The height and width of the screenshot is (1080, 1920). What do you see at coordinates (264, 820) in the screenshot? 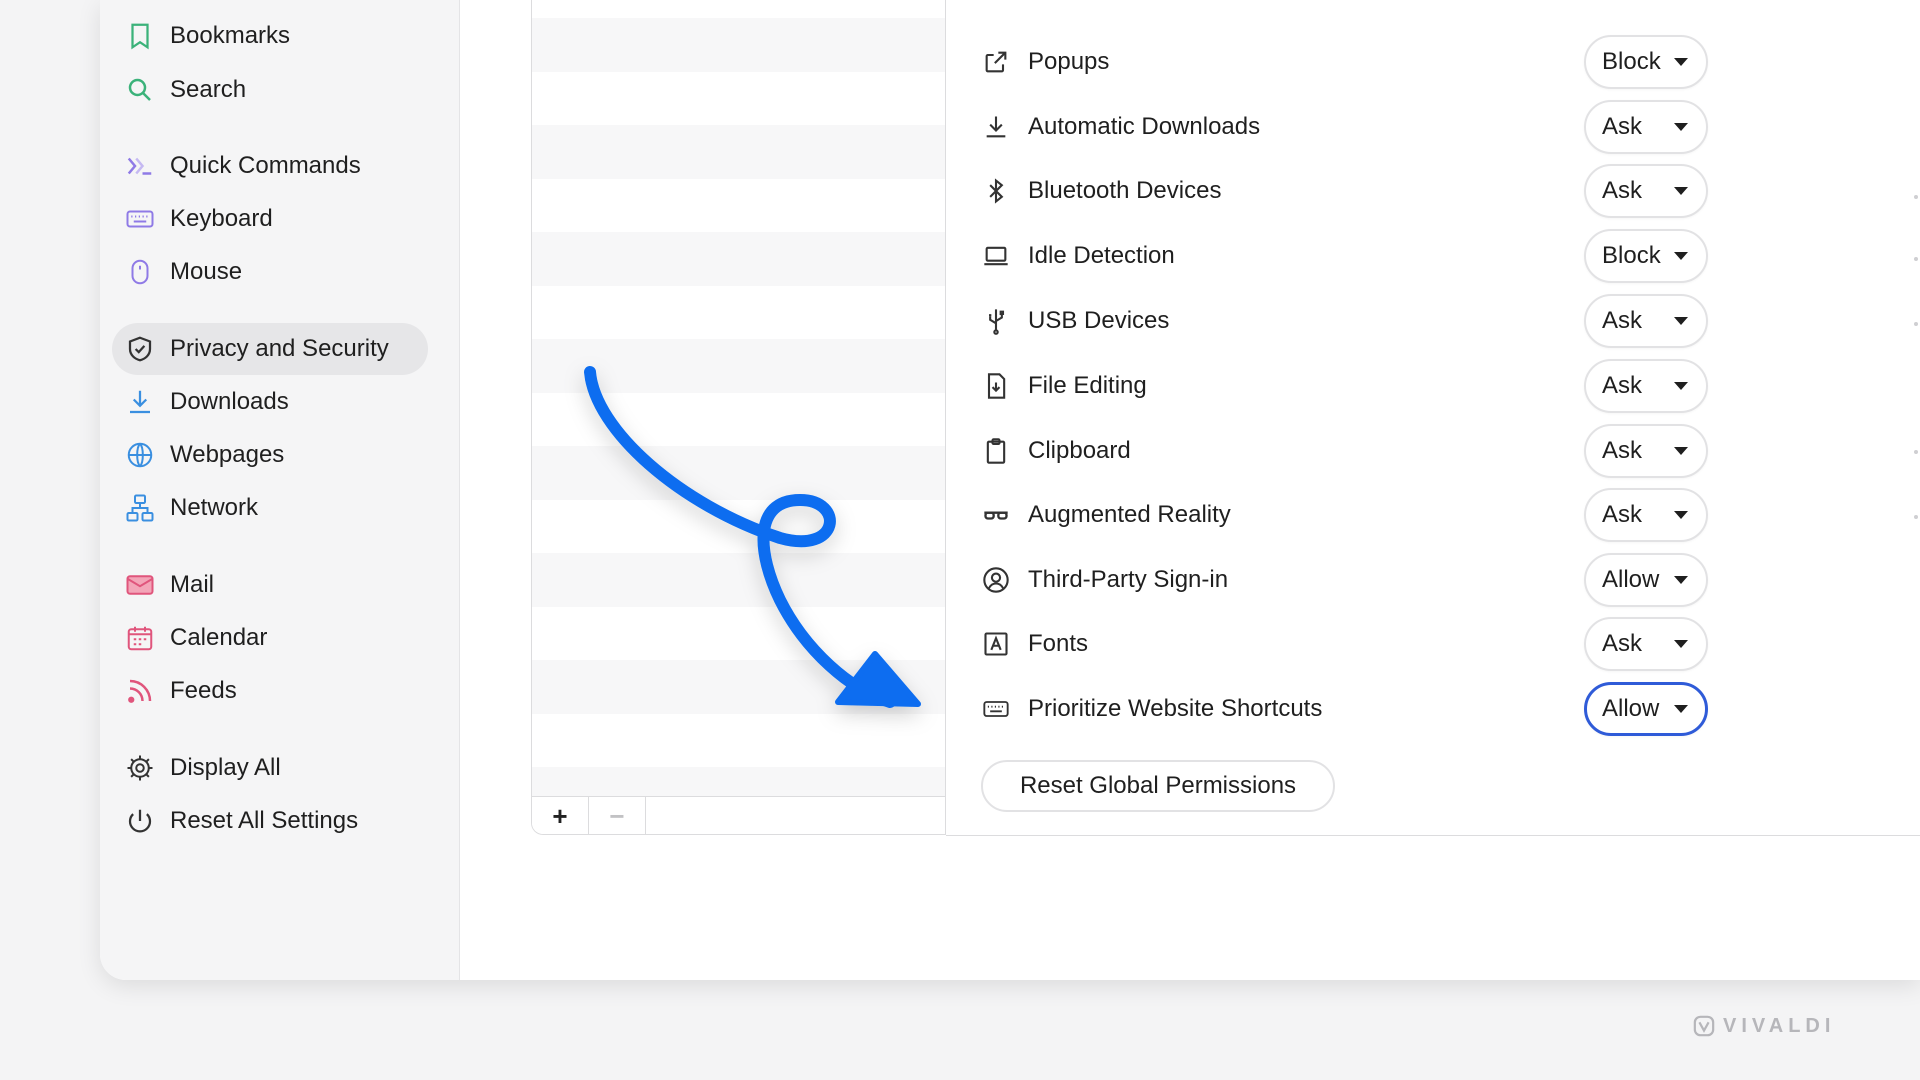
I see `sidebar-item-label: Reset All Settings` at bounding box center [264, 820].